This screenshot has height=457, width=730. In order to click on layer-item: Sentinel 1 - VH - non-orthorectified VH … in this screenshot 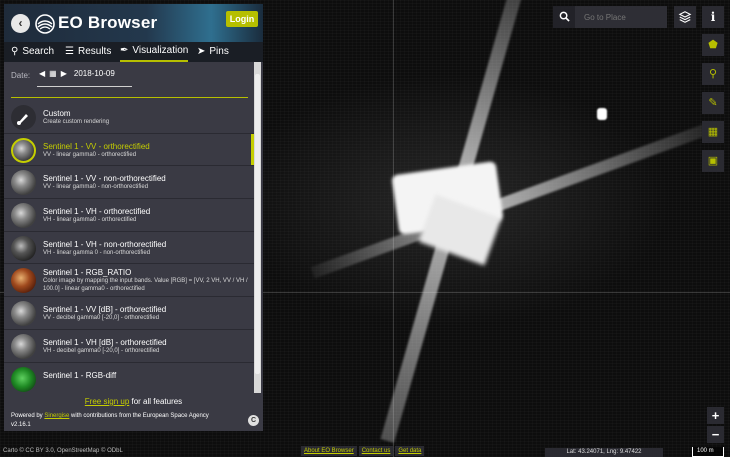, I will do `click(129, 248)`.